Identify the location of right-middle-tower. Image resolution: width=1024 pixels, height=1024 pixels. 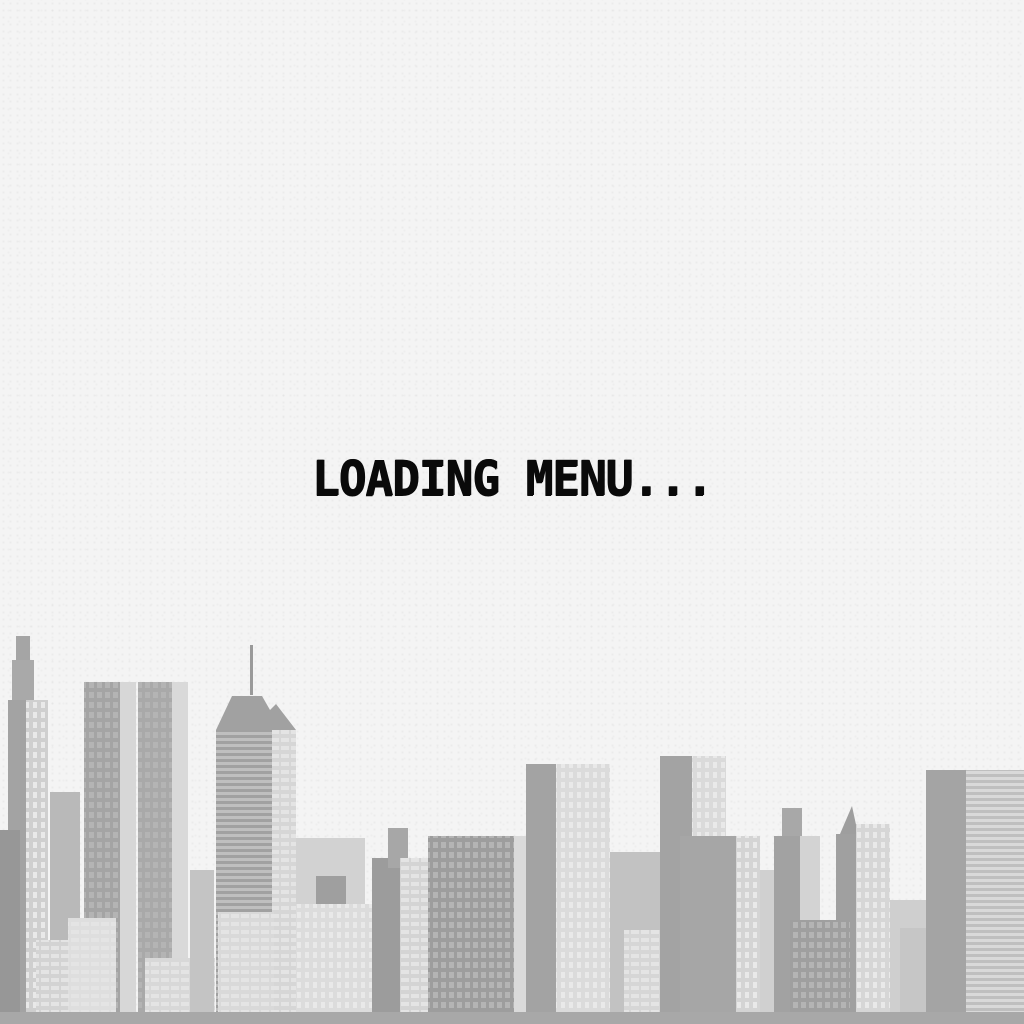
(710, 890).